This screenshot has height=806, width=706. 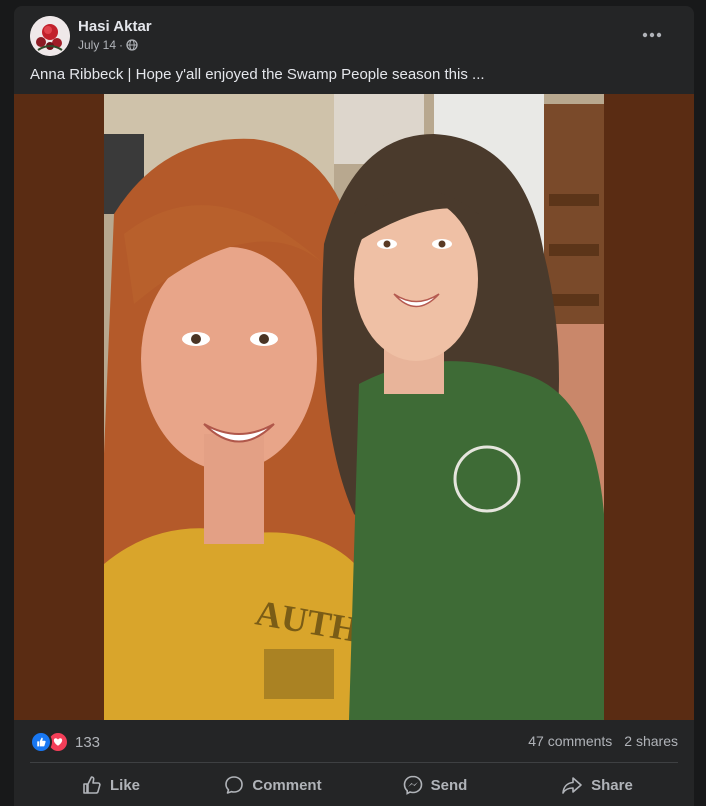 I want to click on post-date: July 14, so click(x=97, y=45).